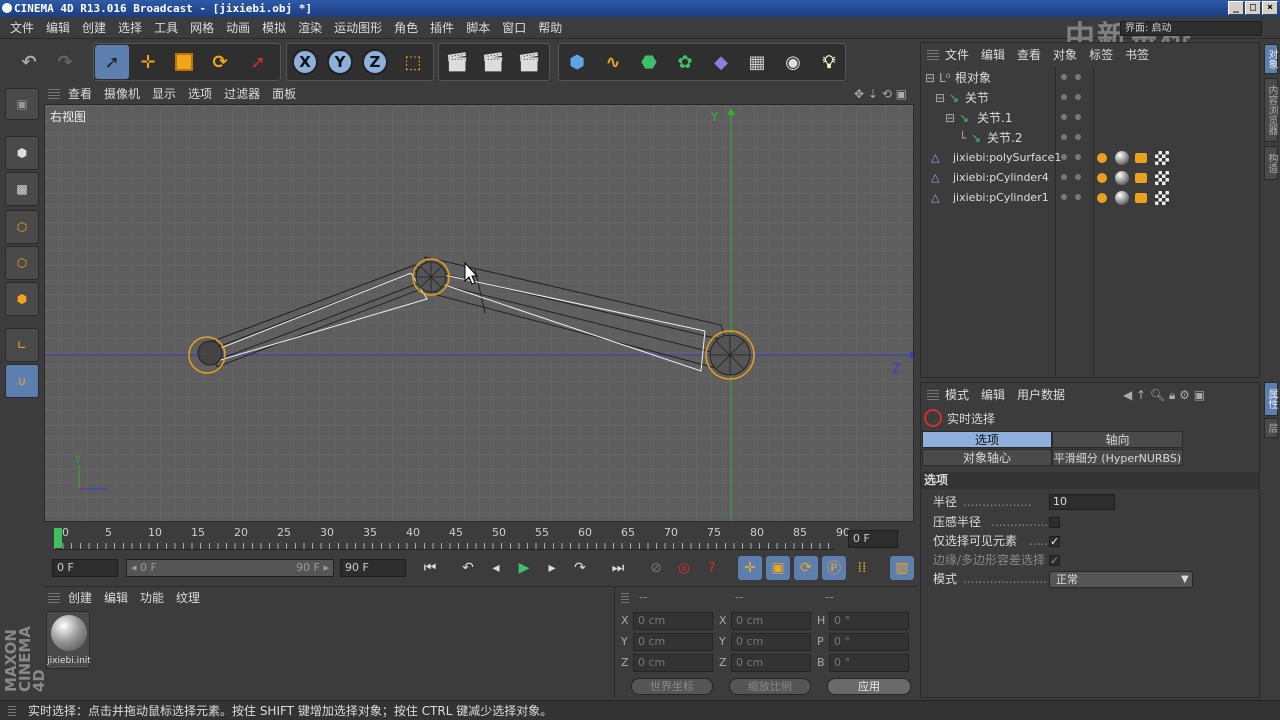 The width and height of the screenshot is (1280, 720). What do you see at coordinates (618, 568) in the screenshot?
I see `goto-end-button: ⏭︎` at bounding box center [618, 568].